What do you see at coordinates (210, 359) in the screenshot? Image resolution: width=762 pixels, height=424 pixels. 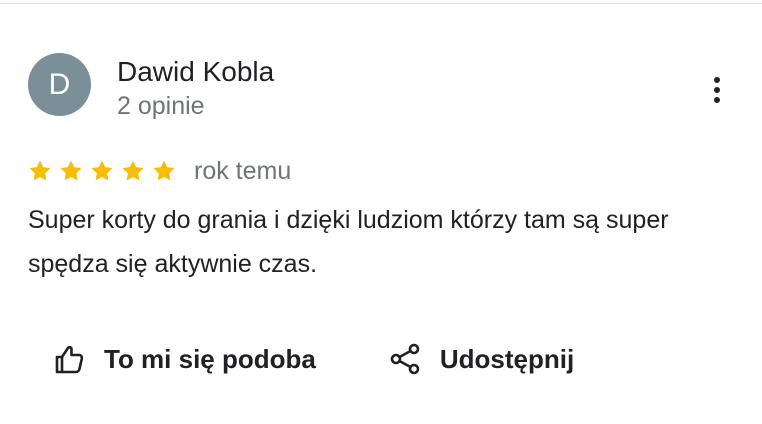 I see `like-label: To mi się podoba` at bounding box center [210, 359].